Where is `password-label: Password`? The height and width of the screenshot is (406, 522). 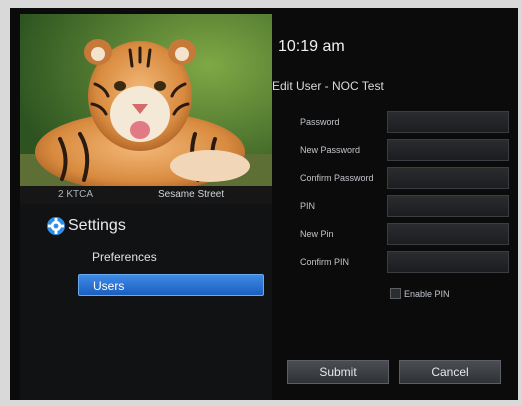 password-label: Password is located at coordinates (320, 122).